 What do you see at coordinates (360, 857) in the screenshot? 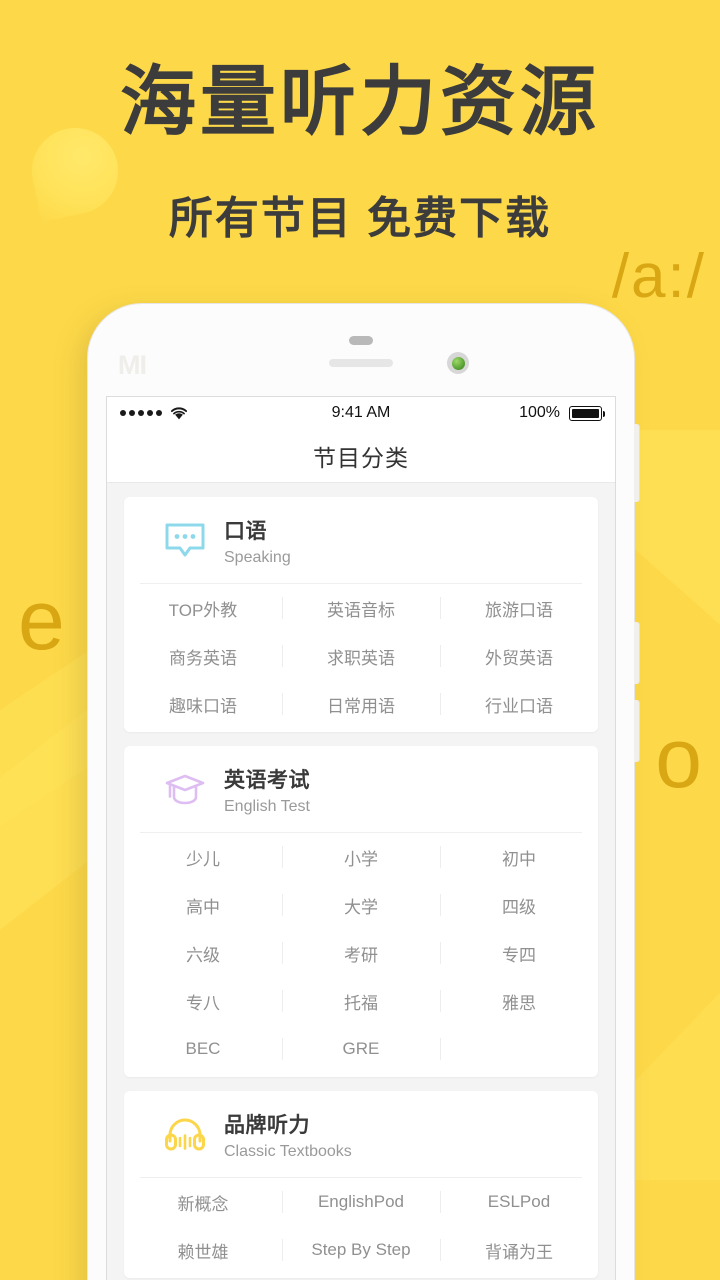
I see `category-item: 小学` at bounding box center [360, 857].